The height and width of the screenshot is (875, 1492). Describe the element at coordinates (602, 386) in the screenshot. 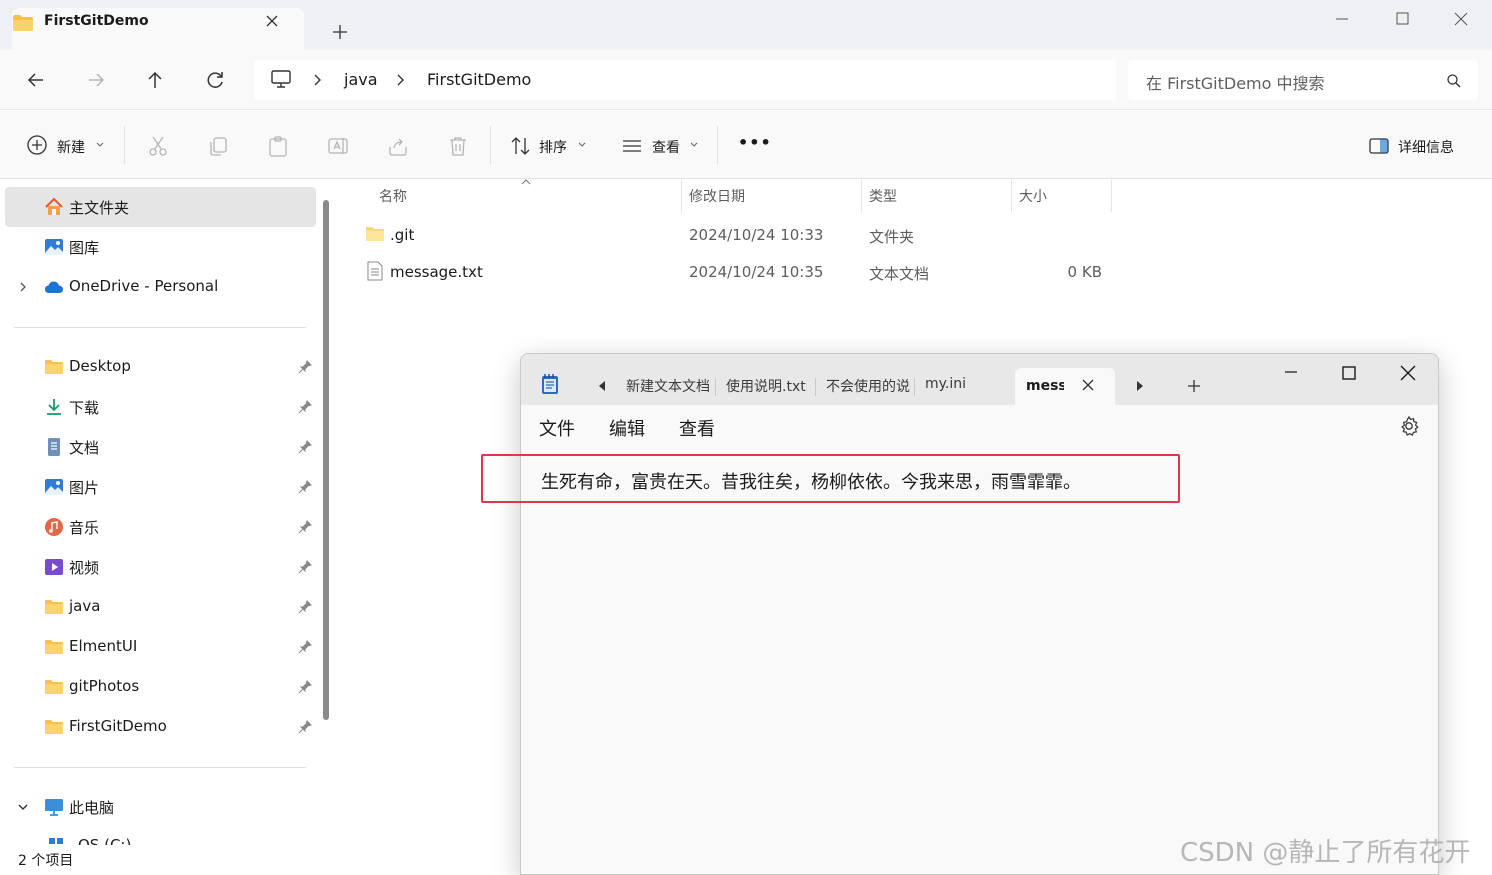

I see `tab-scroll-left-icon` at that location.